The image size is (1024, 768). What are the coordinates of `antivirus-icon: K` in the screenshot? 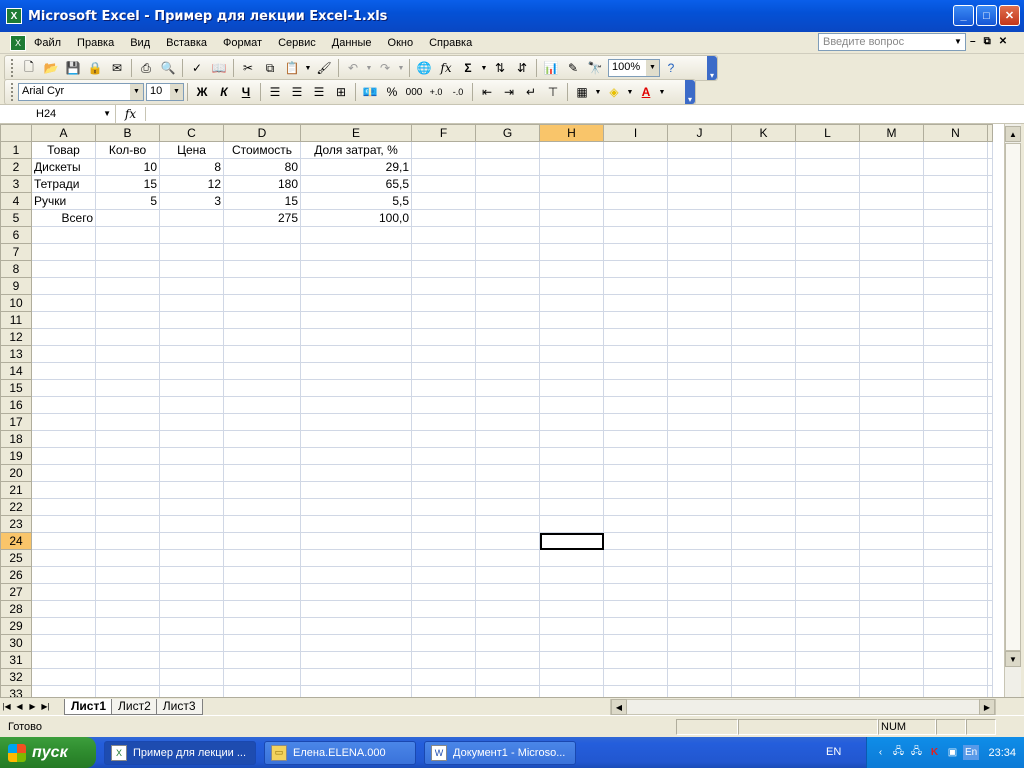 It's located at (934, 752).